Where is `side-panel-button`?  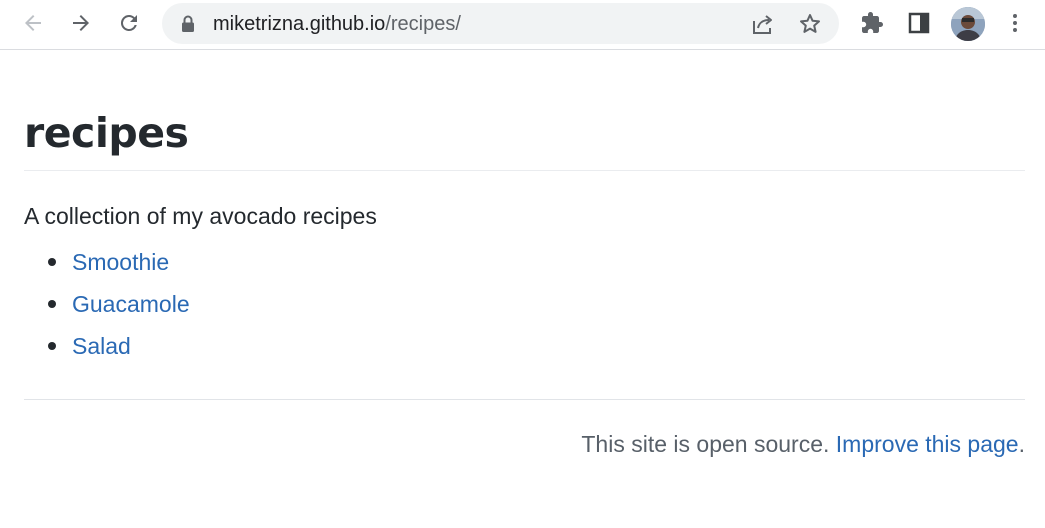 side-panel-button is located at coordinates (919, 23).